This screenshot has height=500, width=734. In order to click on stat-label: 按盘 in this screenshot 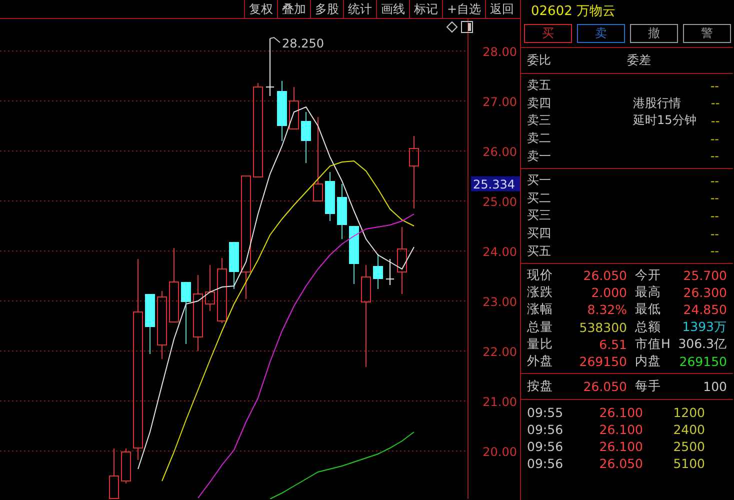, I will do `click(540, 387)`.